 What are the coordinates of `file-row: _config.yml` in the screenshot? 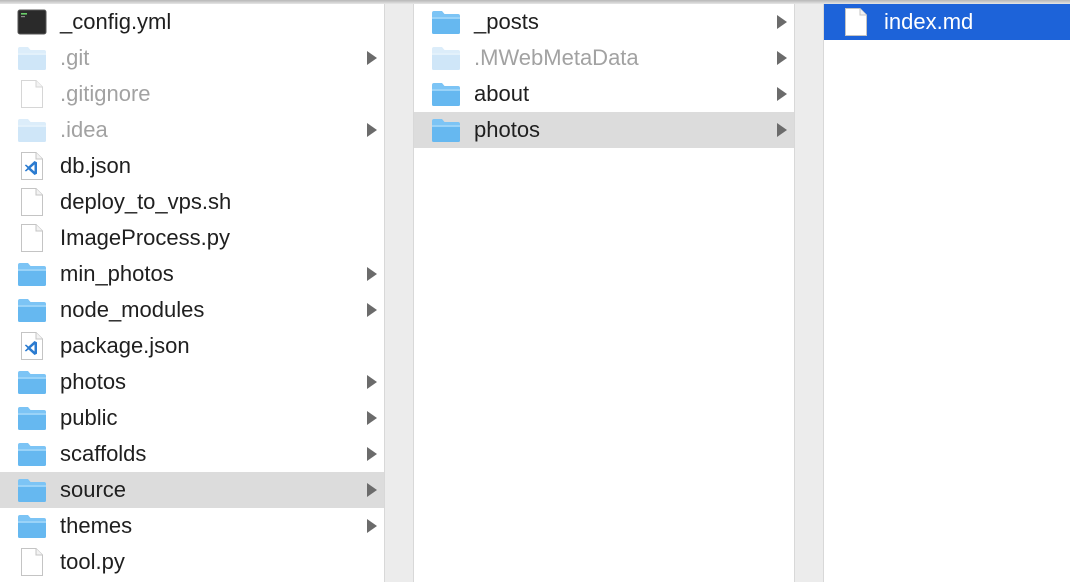 It's located at (192, 22).